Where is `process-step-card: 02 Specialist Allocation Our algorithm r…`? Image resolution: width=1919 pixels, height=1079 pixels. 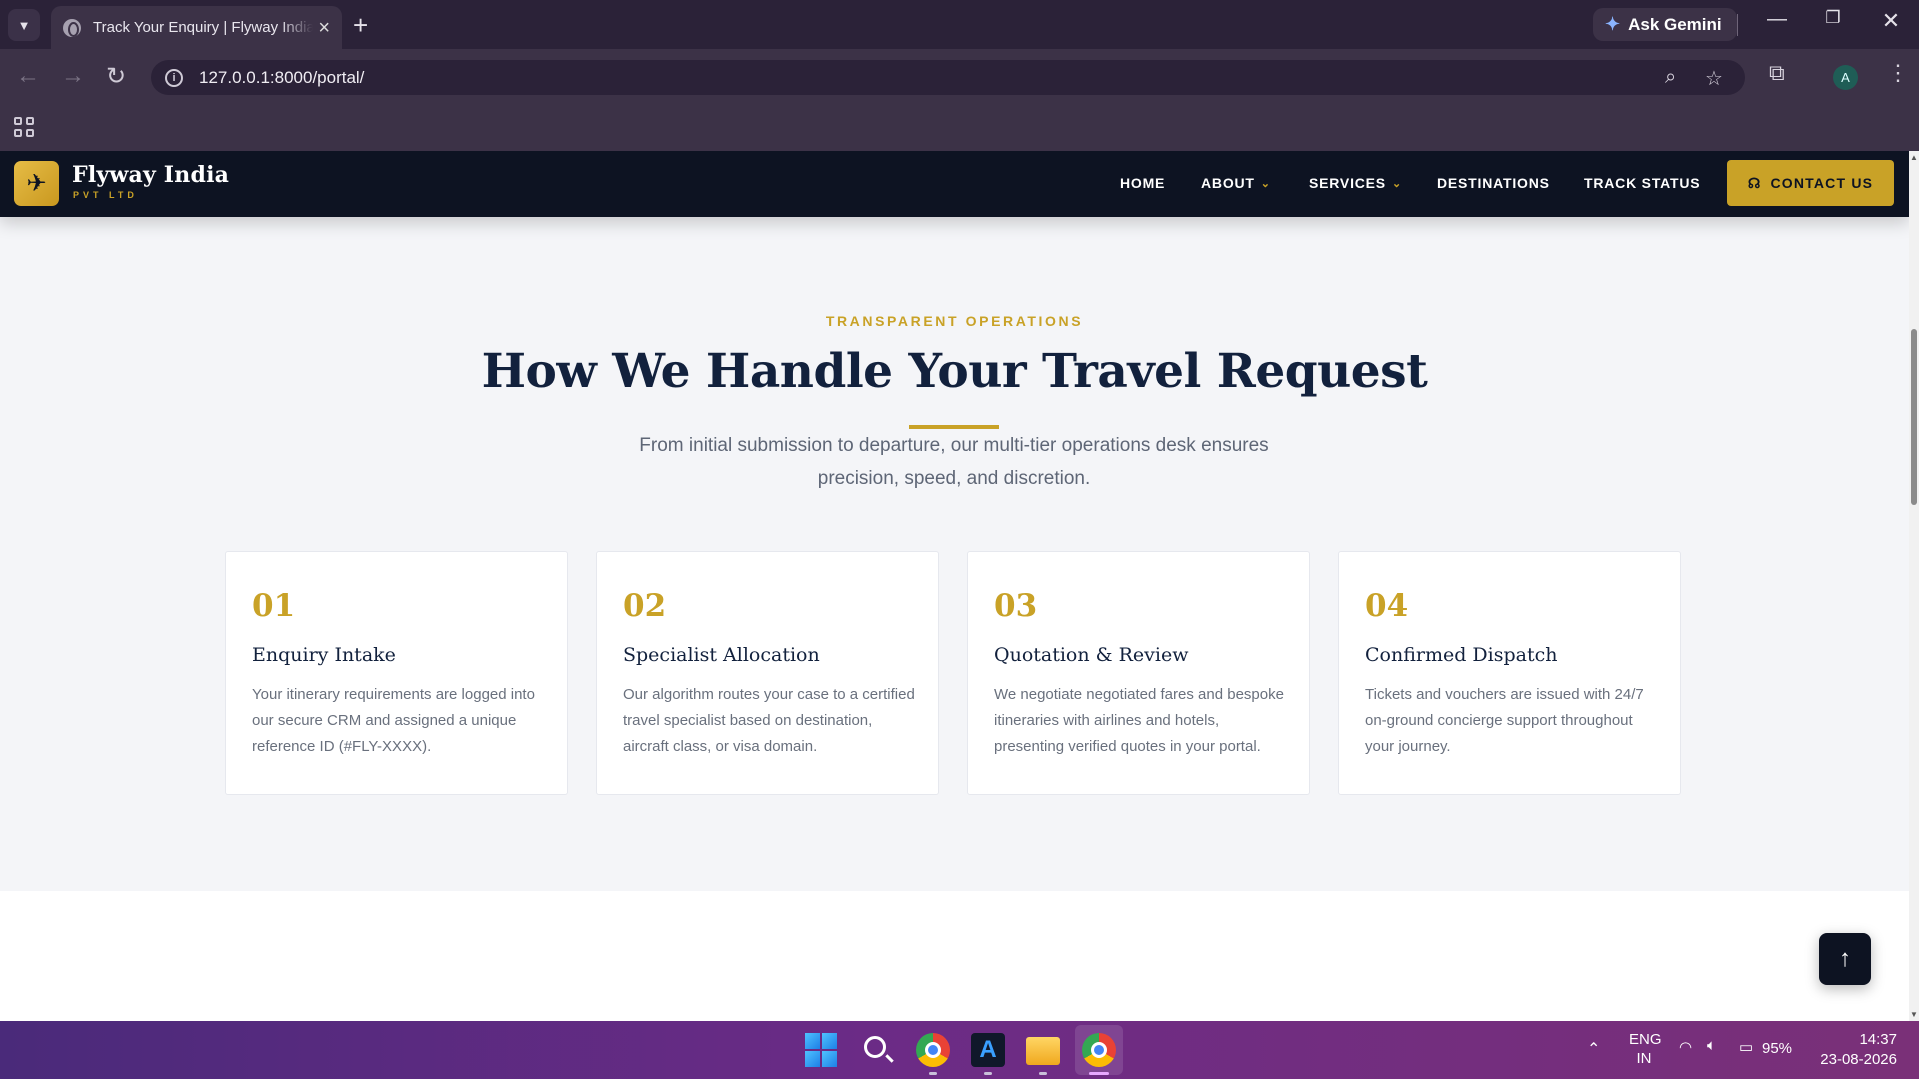 process-step-card: 02 Specialist Allocation Our algorithm r… is located at coordinates (767, 673).